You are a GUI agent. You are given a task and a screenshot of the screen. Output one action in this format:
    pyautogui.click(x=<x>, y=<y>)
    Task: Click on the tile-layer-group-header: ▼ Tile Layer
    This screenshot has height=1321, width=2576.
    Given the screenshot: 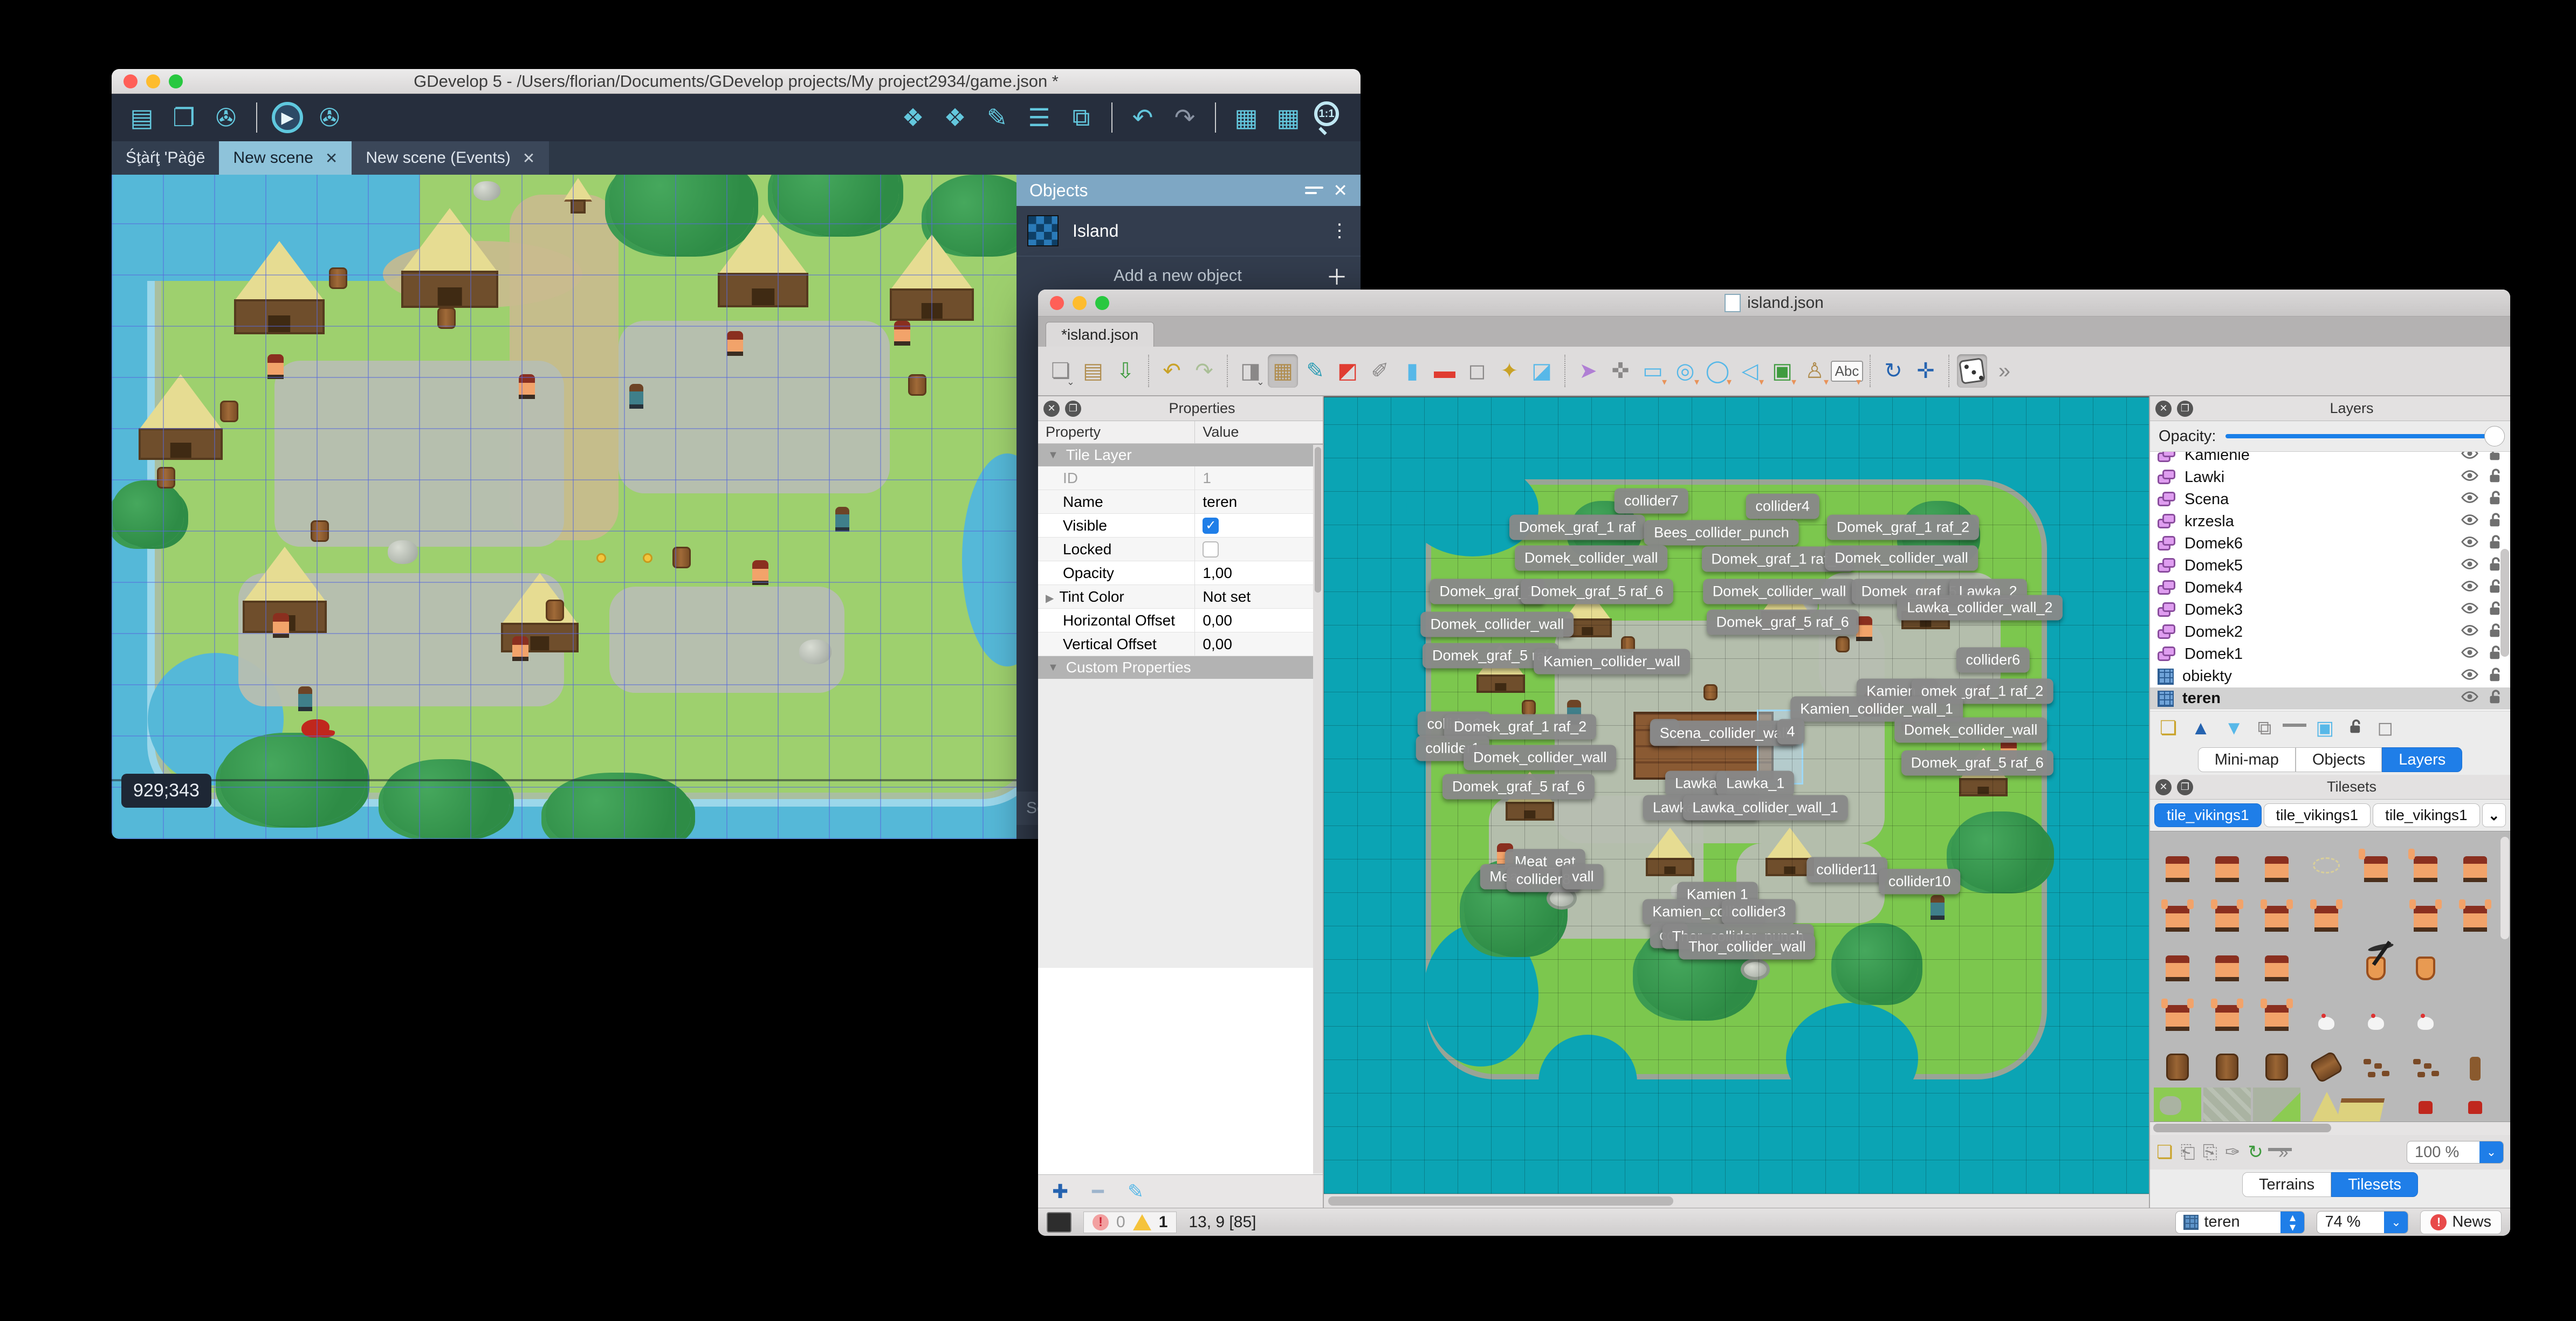 What is the action you would take?
    pyautogui.click(x=1180, y=455)
    